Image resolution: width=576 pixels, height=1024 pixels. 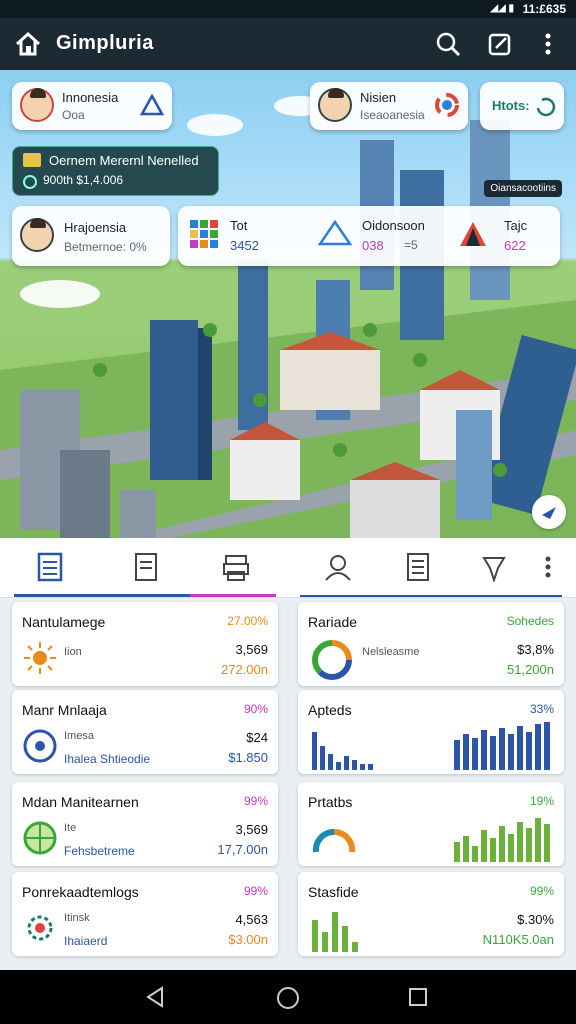 I want to click on card-percent: Sohedes, so click(x=530, y=621).